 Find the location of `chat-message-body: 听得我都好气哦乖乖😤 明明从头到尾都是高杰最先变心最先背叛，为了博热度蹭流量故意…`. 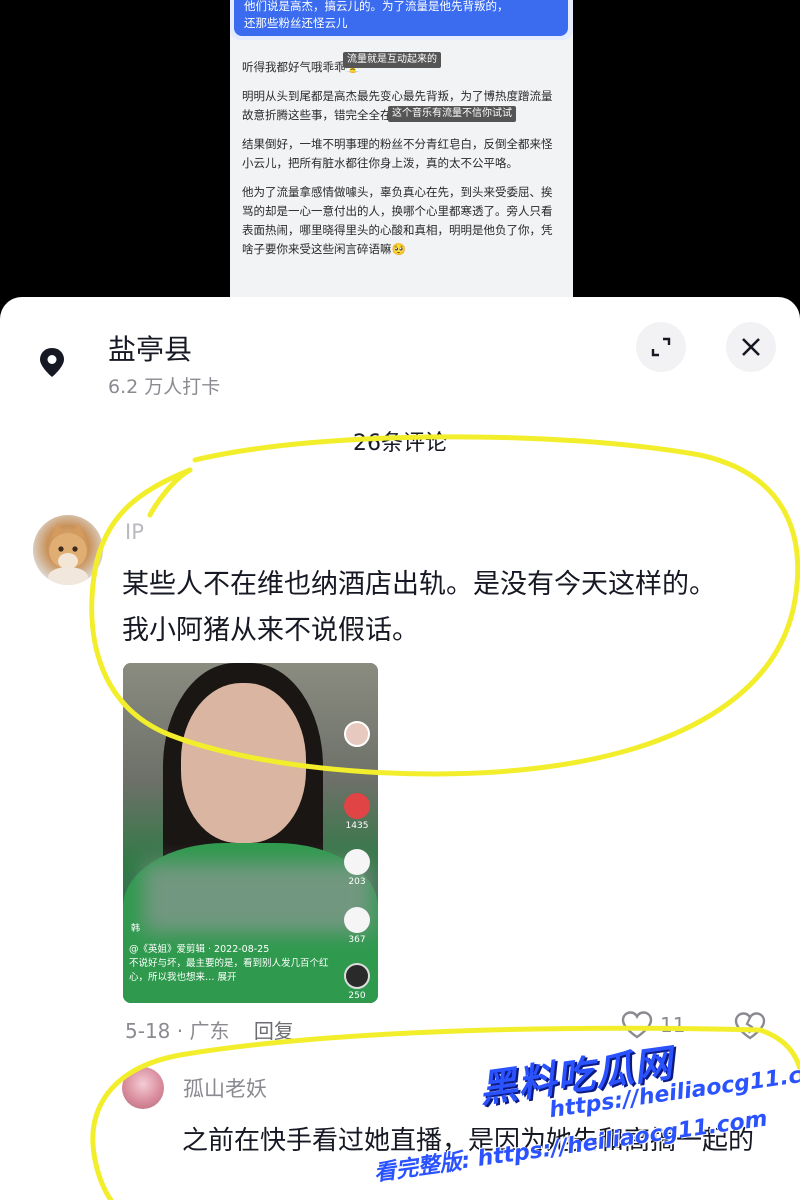

chat-message-body: 听得我都好气哦乖乖😤 明明从头到尾都是高杰最先变心最先背叛，为了博热度蹭流量故意… is located at coordinates (402, 163).